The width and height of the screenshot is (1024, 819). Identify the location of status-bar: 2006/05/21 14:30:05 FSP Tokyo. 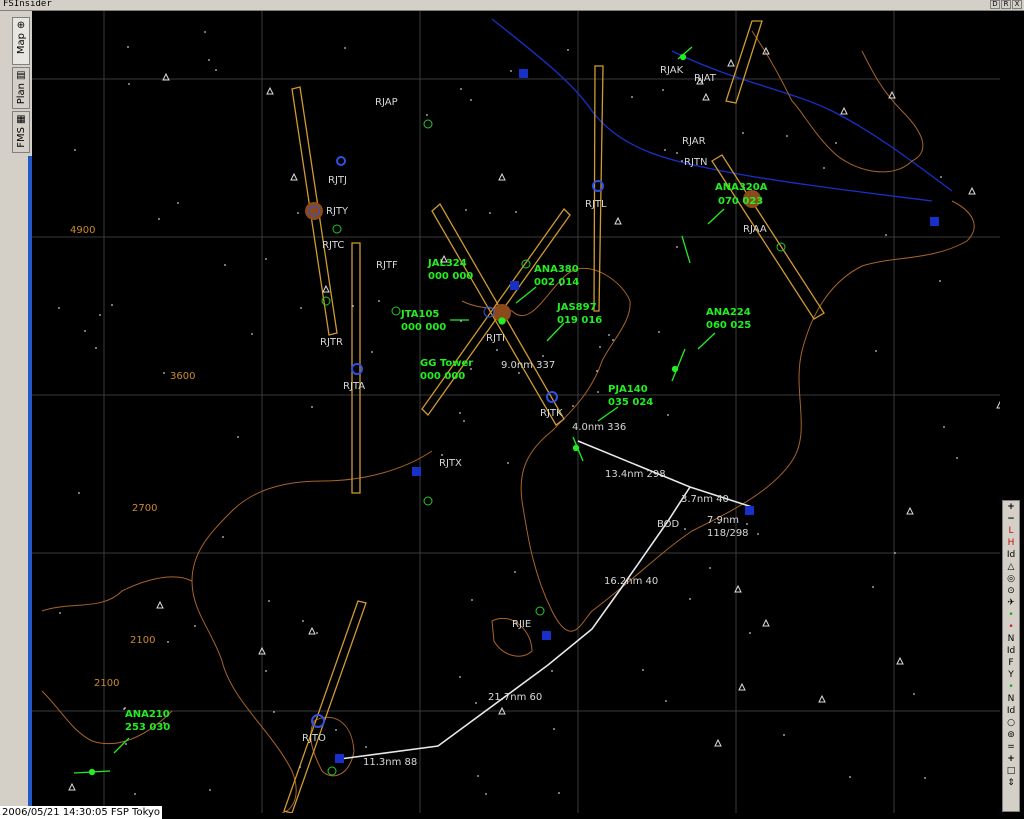
(81, 812).